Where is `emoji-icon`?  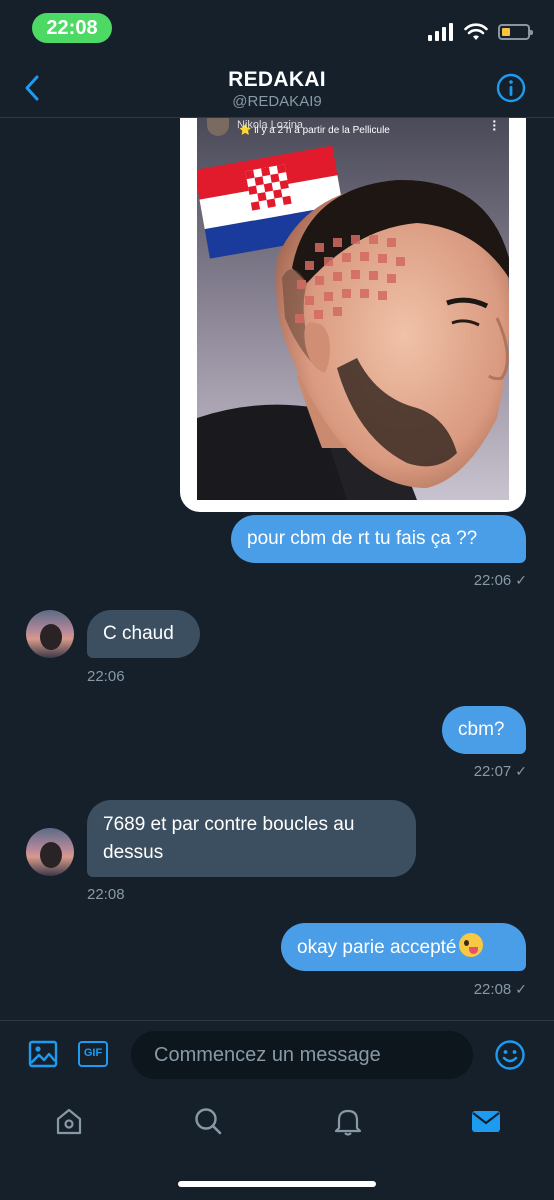
emoji-icon is located at coordinates (510, 1055).